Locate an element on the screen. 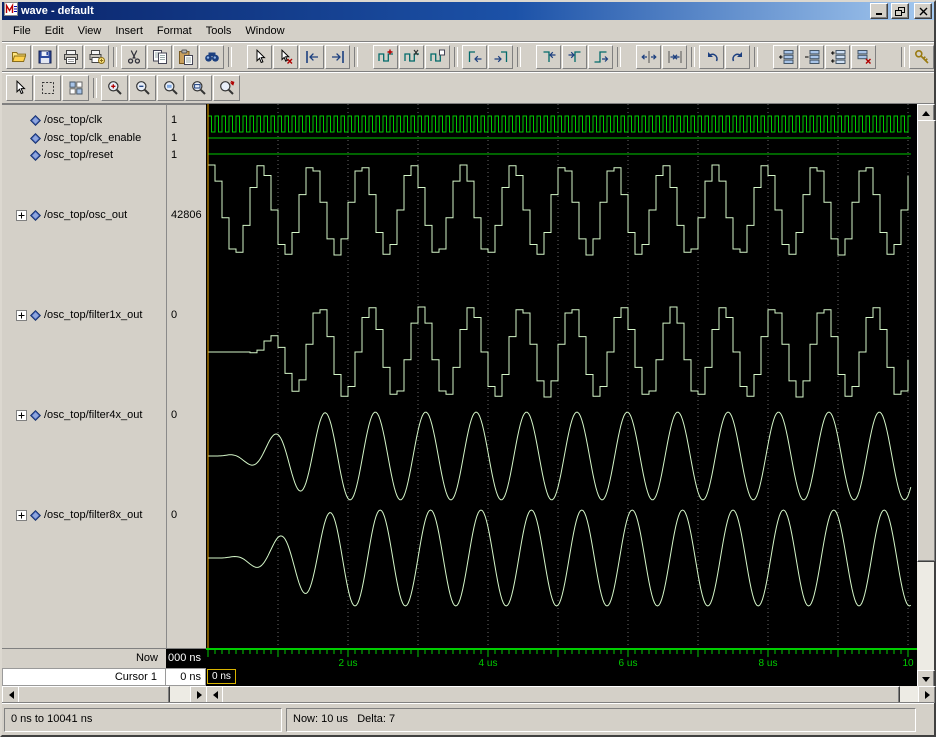 The width and height of the screenshot is (936, 737). cursor-select-button is located at coordinates (259, 56).